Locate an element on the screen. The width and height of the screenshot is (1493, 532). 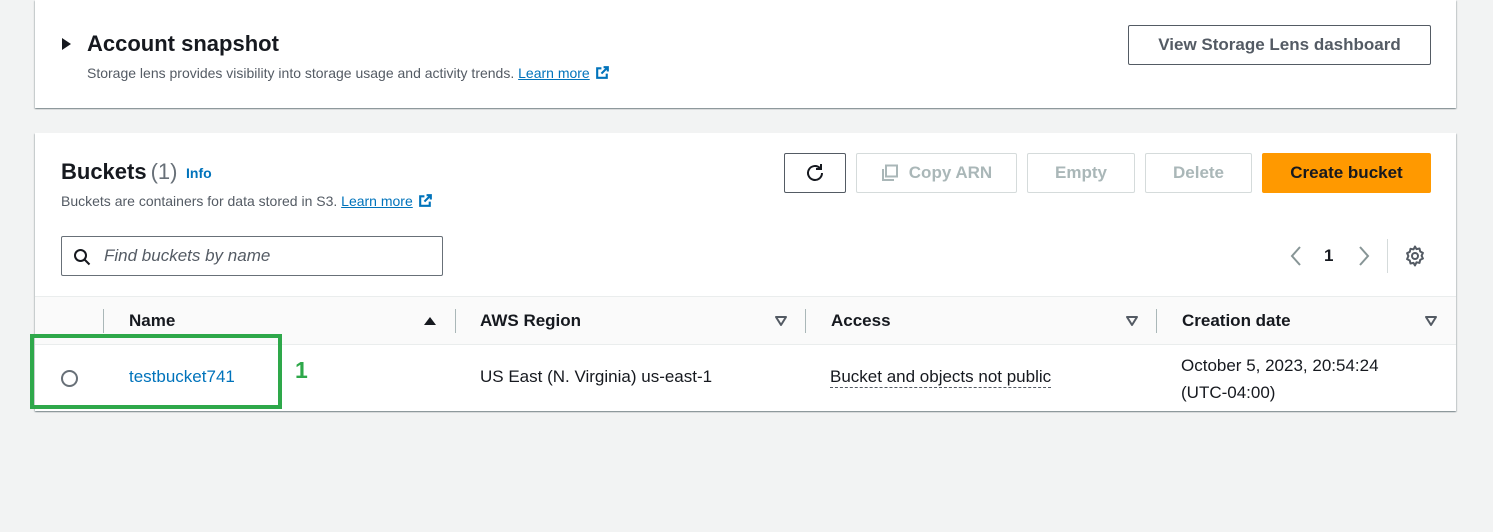
search-input is located at coordinates (267, 256).